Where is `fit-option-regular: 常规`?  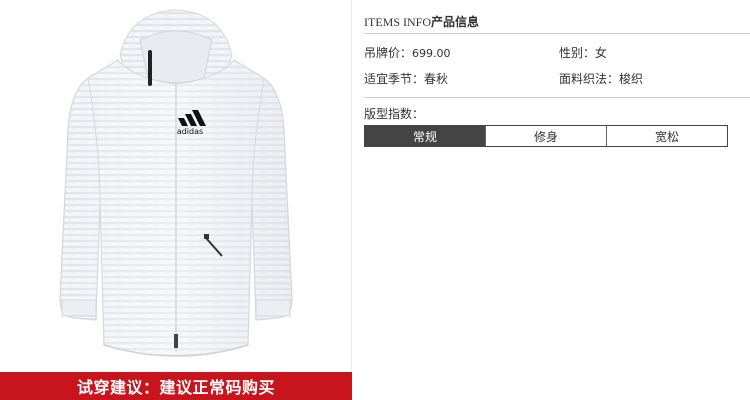 fit-option-regular: 常规 is located at coordinates (425, 136).